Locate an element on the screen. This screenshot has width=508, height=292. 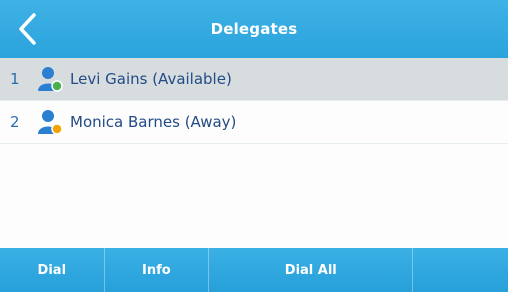
contact-available-icon is located at coordinates (50, 79).